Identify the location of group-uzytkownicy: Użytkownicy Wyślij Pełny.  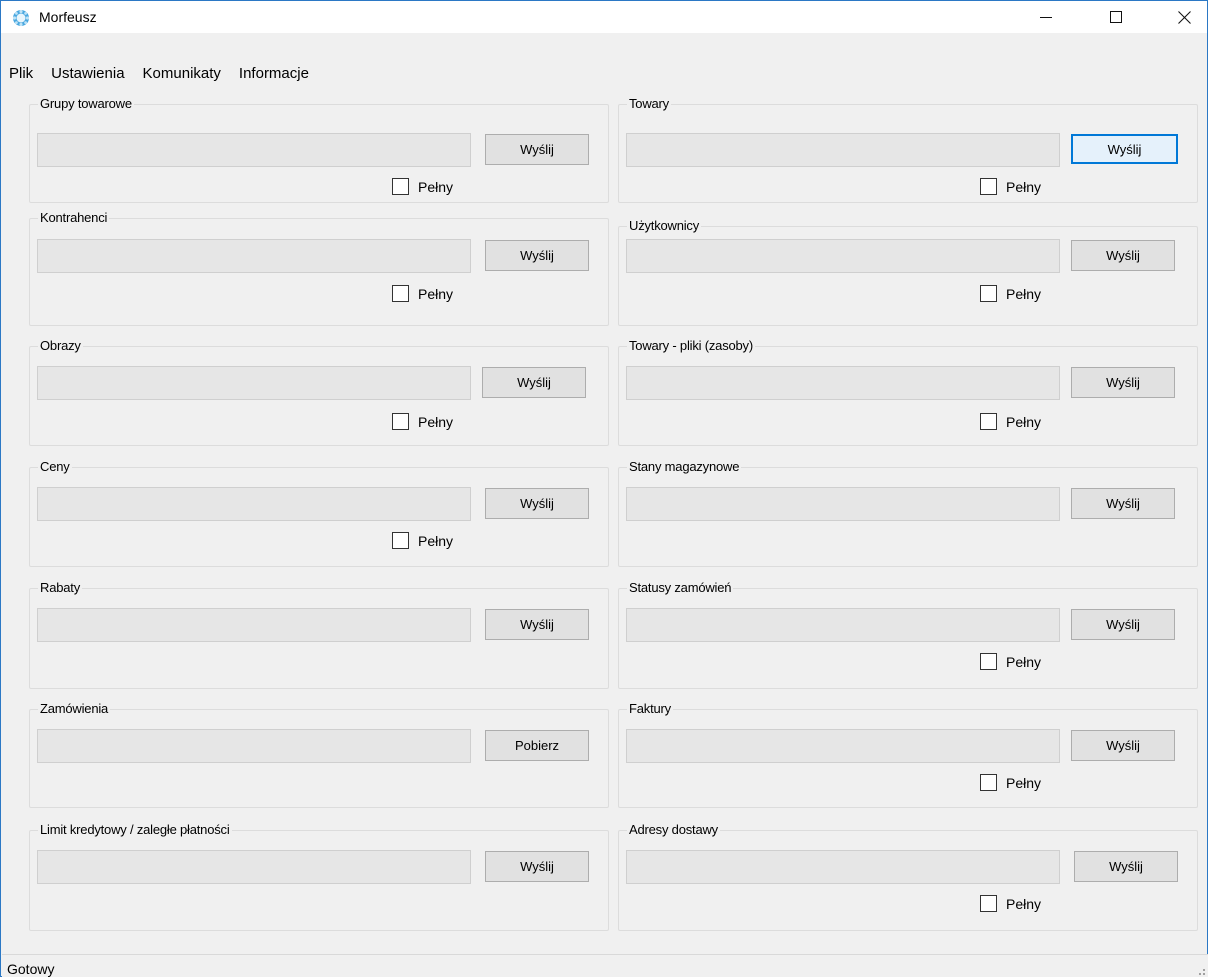
(908, 272).